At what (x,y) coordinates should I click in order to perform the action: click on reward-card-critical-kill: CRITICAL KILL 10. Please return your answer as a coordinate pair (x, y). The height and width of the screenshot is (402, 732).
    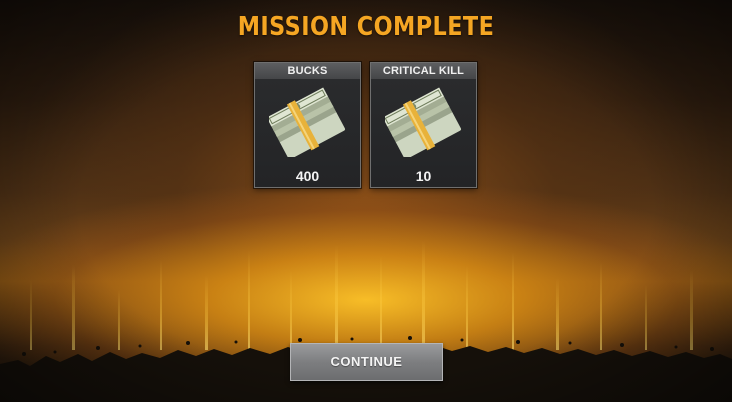
    Looking at the image, I should click on (423, 125).